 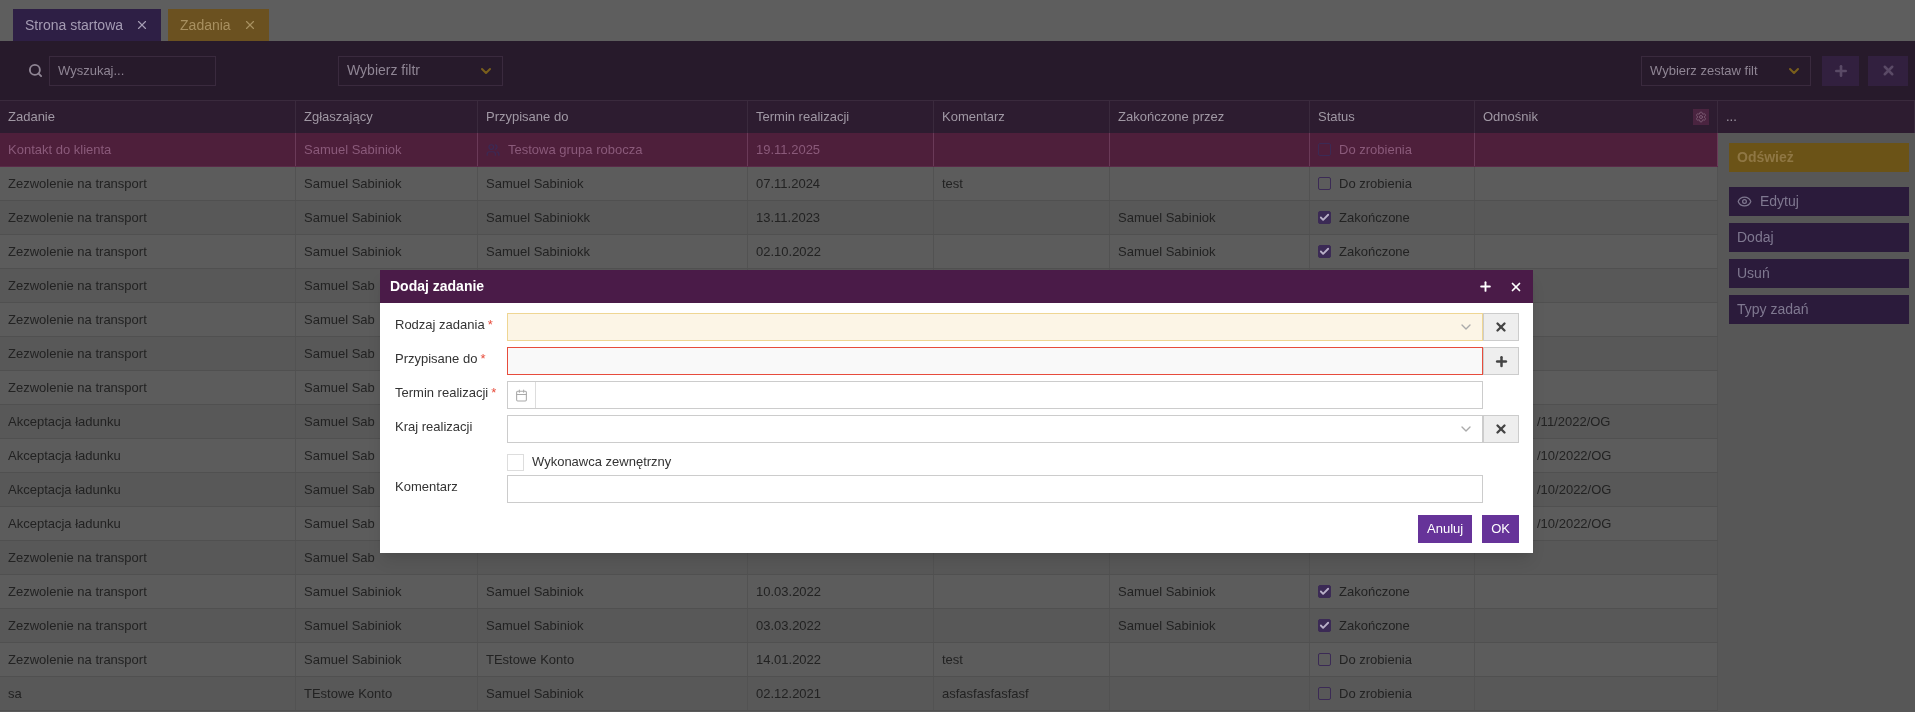 What do you see at coordinates (1510, 117) in the screenshot?
I see `column-header: Odnośnik` at bounding box center [1510, 117].